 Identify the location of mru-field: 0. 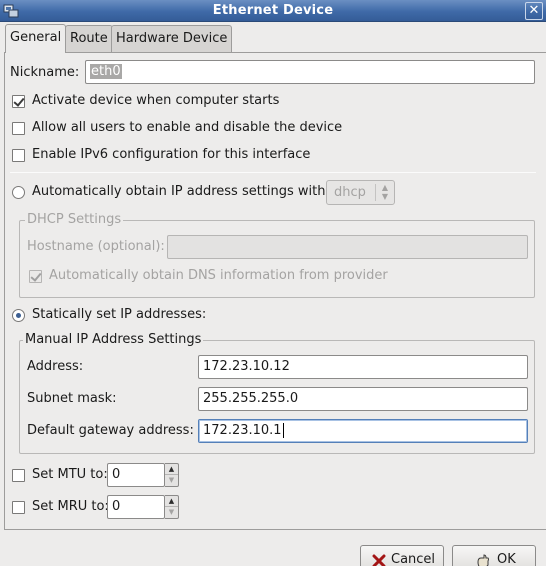
(136, 507).